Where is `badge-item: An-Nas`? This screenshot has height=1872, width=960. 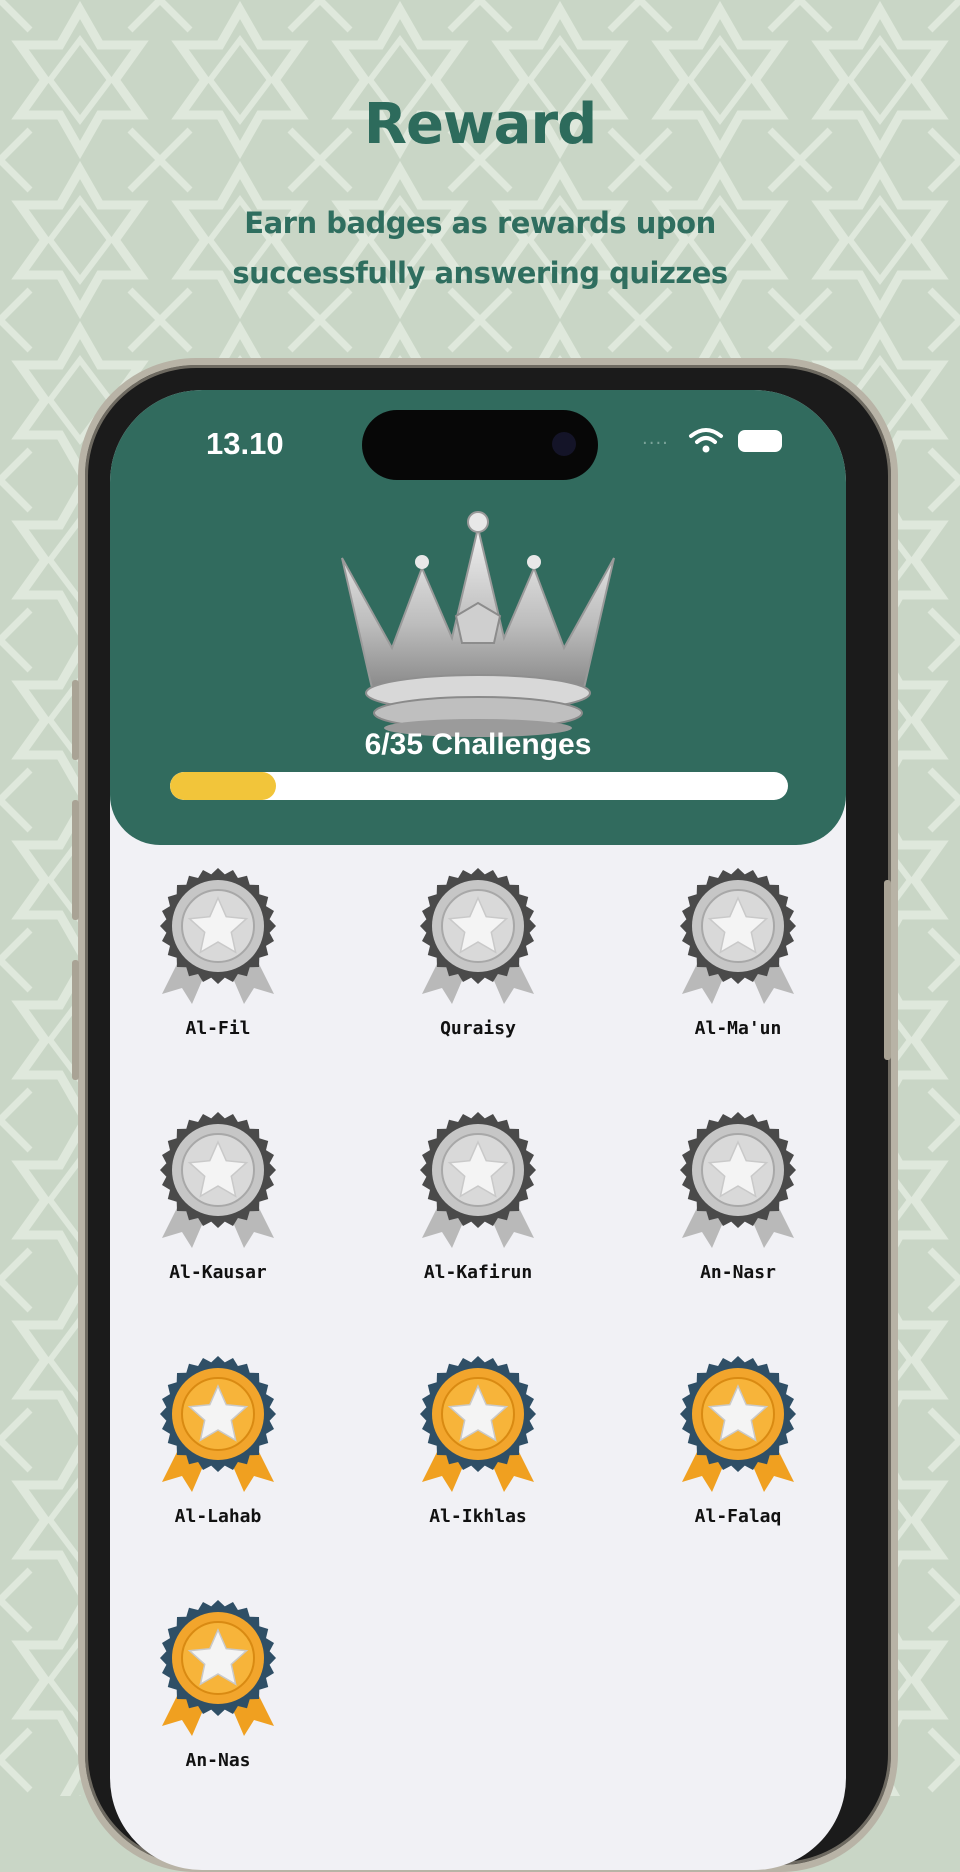 badge-item: An-Nas is located at coordinates (218, 1684).